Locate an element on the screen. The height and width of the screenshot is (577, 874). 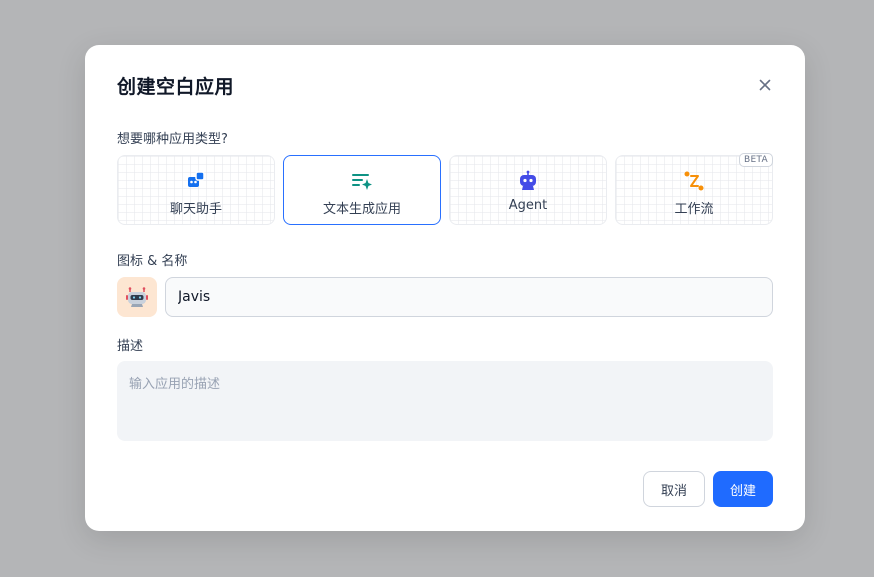
description-label: 描述 is located at coordinates (130, 346).